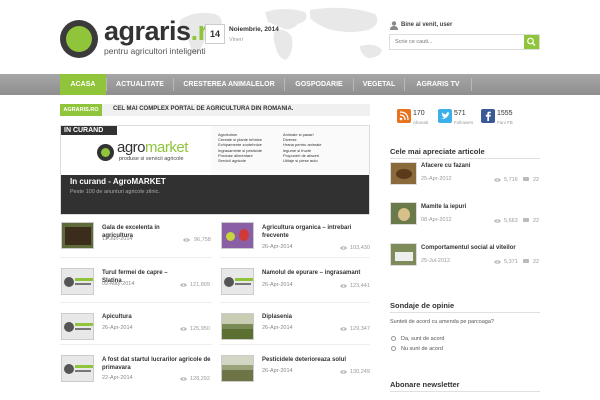 The image size is (600, 400). What do you see at coordinates (155, 51) in the screenshot?
I see `site-tagline: pentru agricultori inteligenti` at bounding box center [155, 51].